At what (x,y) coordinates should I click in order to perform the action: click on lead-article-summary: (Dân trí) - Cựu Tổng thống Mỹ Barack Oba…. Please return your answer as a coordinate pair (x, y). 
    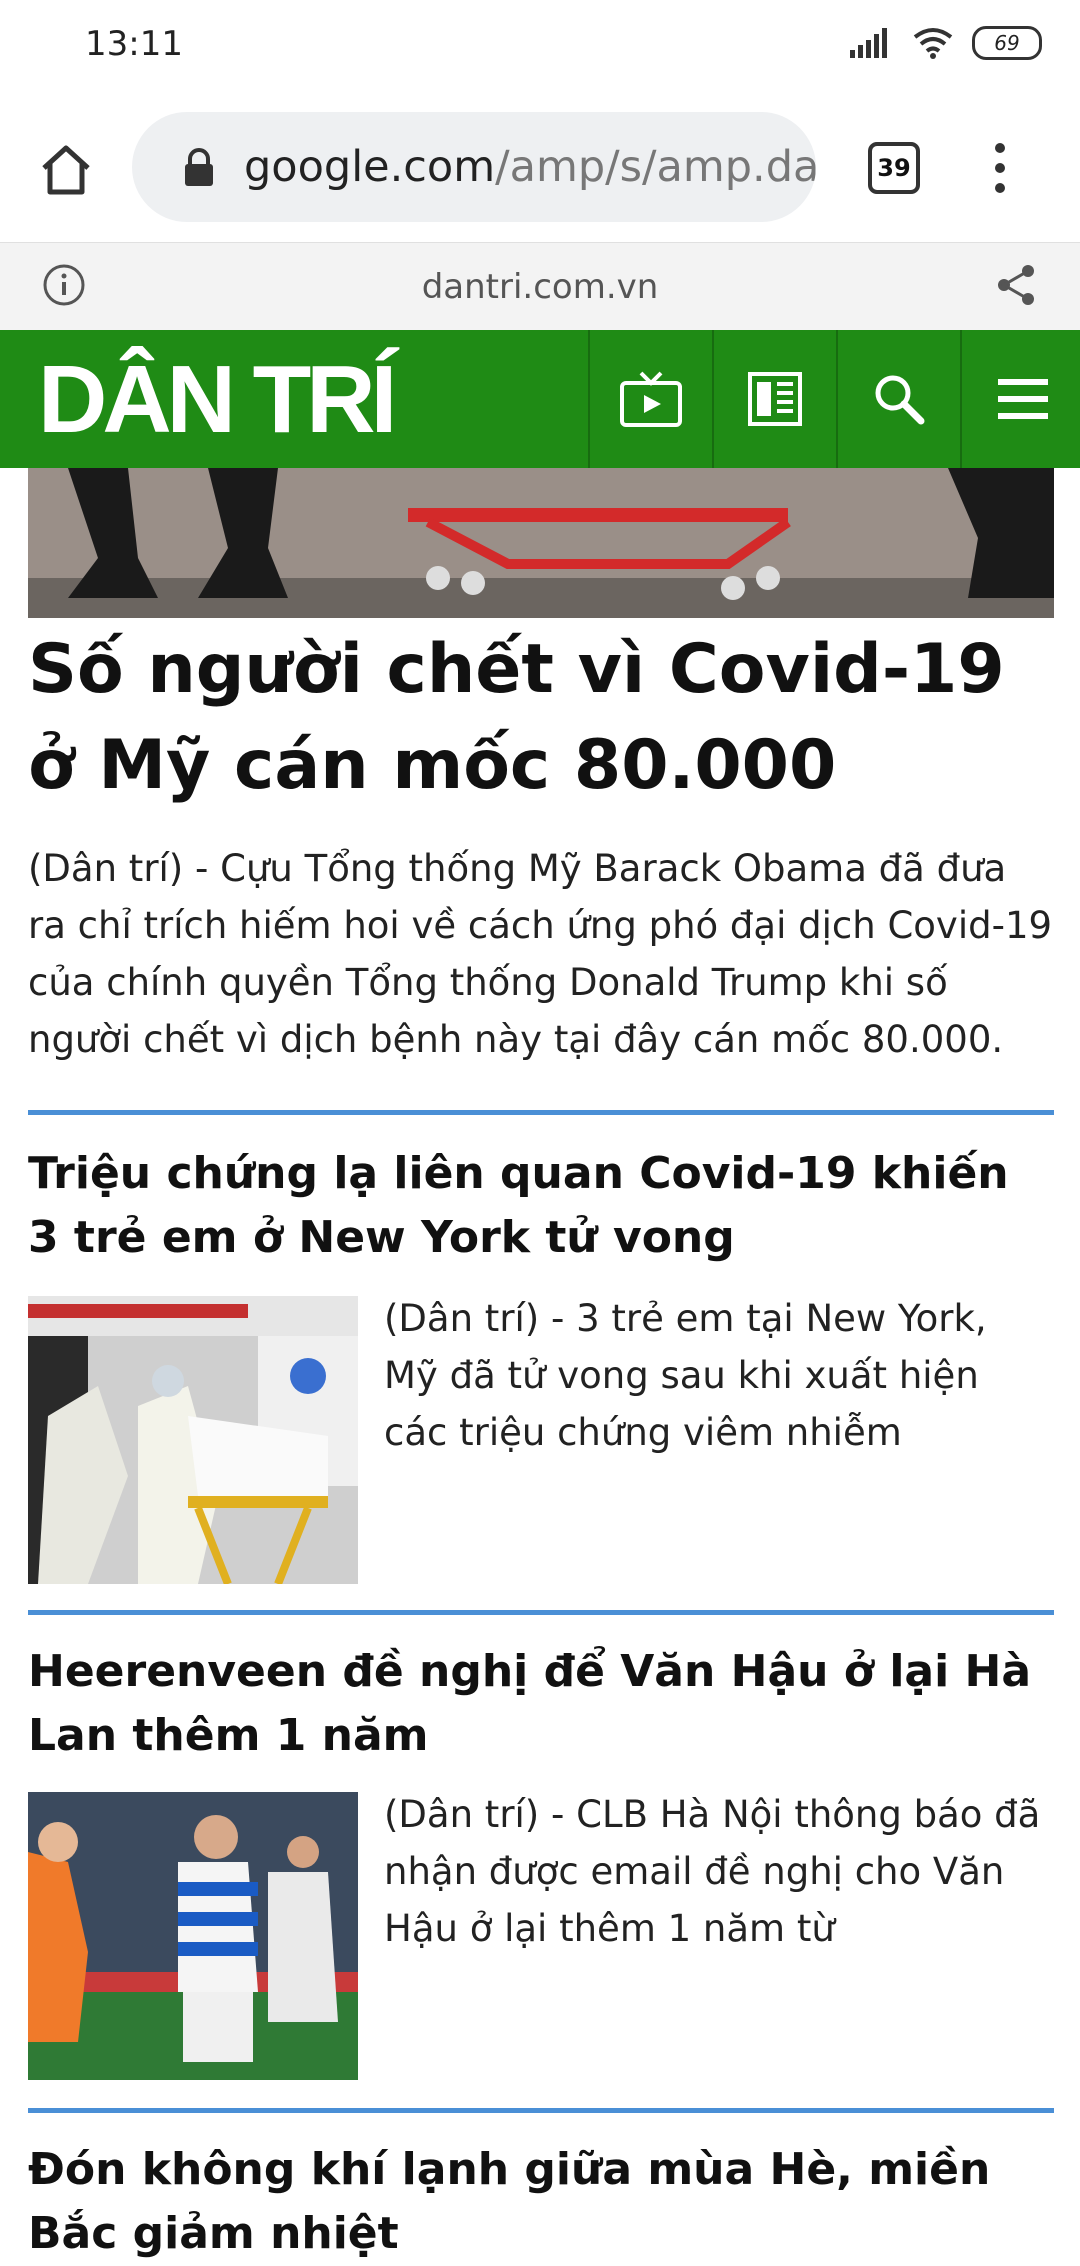
    Looking at the image, I should click on (540, 954).